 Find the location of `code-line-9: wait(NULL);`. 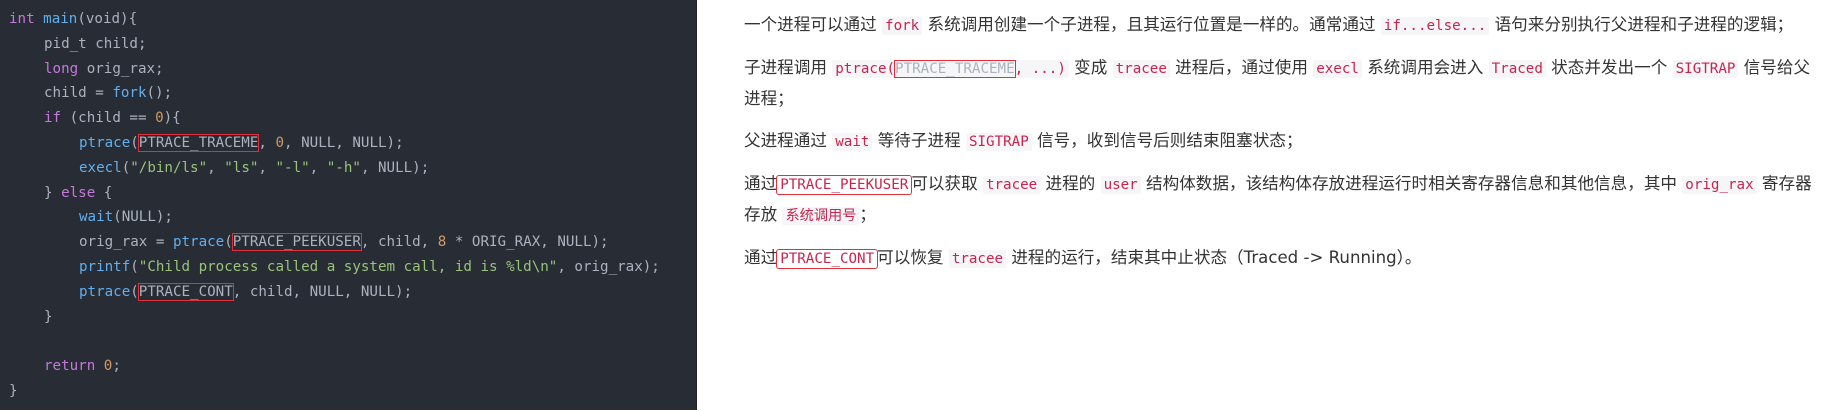

code-line-9: wait(NULL); is located at coordinates (348, 217).